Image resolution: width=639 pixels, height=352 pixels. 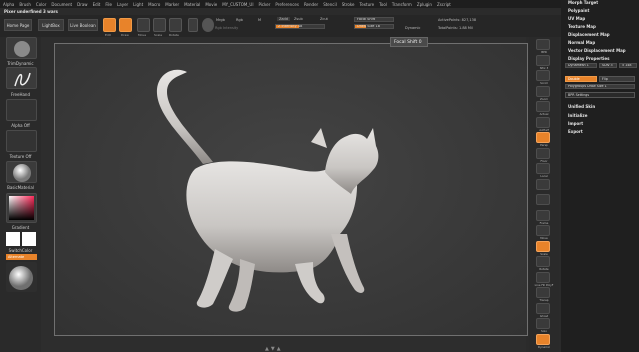 I want to click on secondary-color-swatch, so click(x=29, y=239).